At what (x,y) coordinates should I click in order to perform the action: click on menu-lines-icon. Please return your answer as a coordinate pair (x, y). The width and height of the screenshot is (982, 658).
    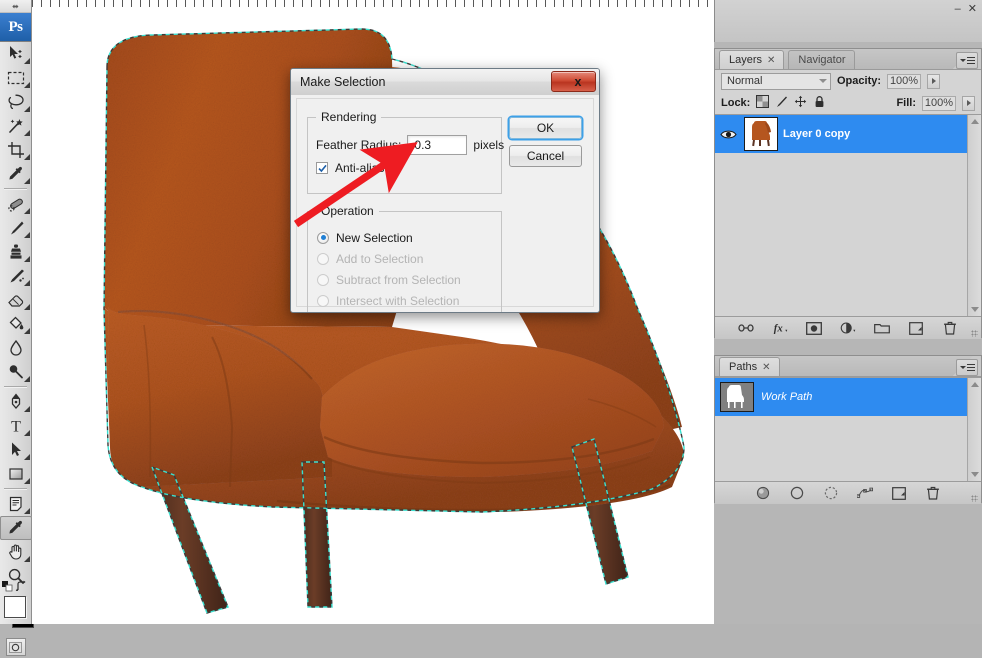
    Looking at the image, I should click on (970, 367).